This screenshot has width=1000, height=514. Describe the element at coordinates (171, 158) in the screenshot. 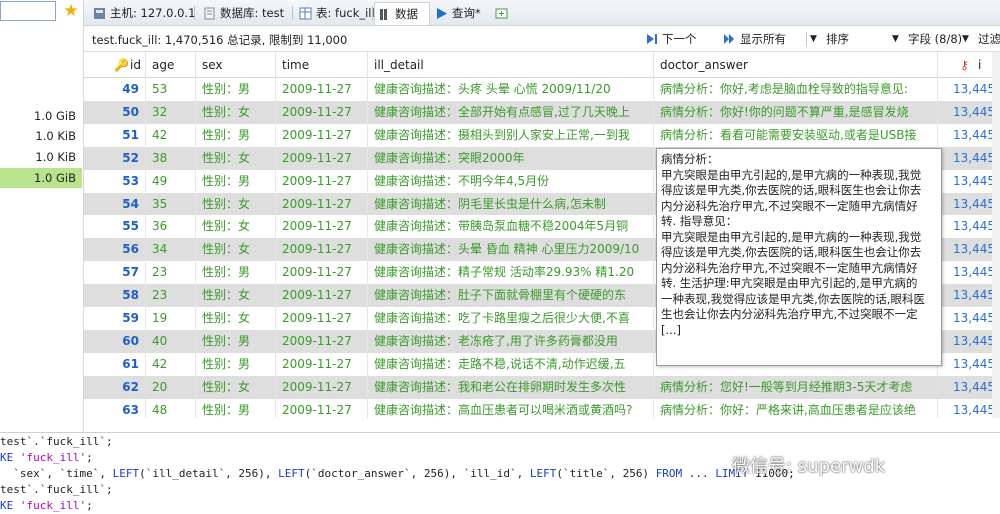

I see `cell-age: 38` at that location.